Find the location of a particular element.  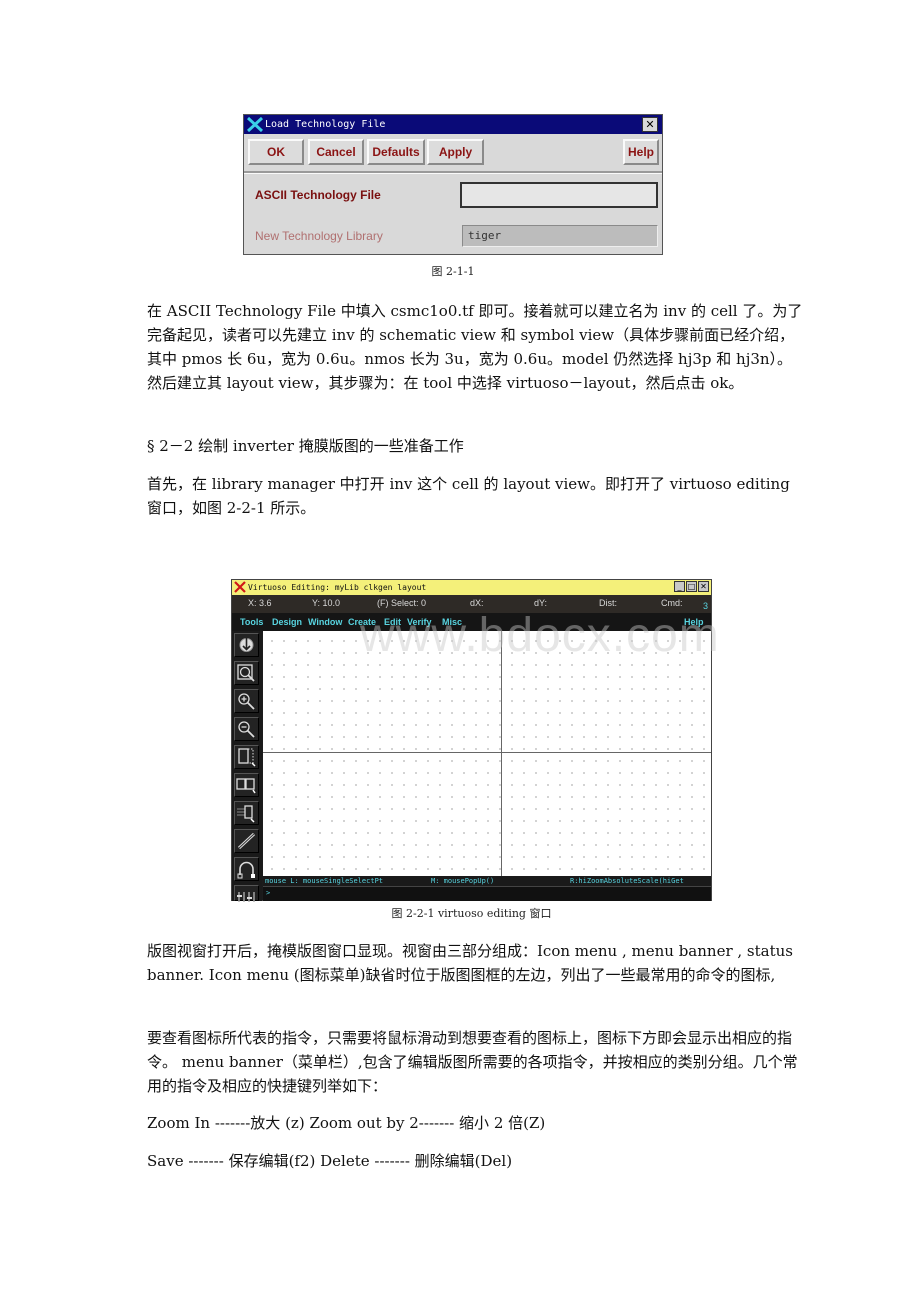

stretch-icon is located at coordinates (247, 757).